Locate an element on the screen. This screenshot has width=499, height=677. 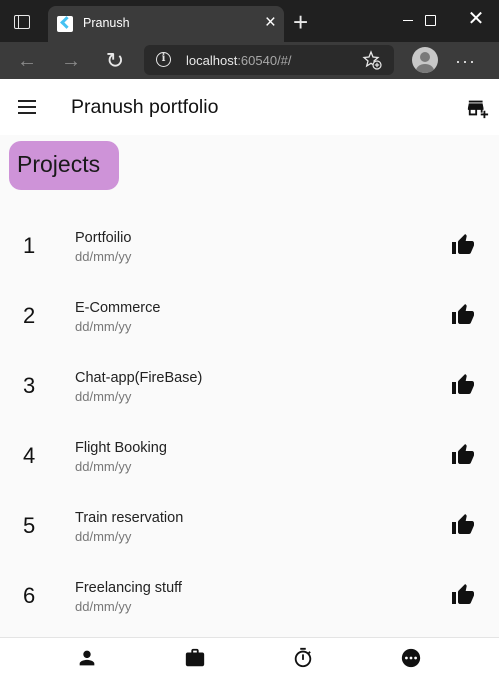
project-list-item: 2 E-Commerce dd/mm/yy is located at coordinates (249, 323).